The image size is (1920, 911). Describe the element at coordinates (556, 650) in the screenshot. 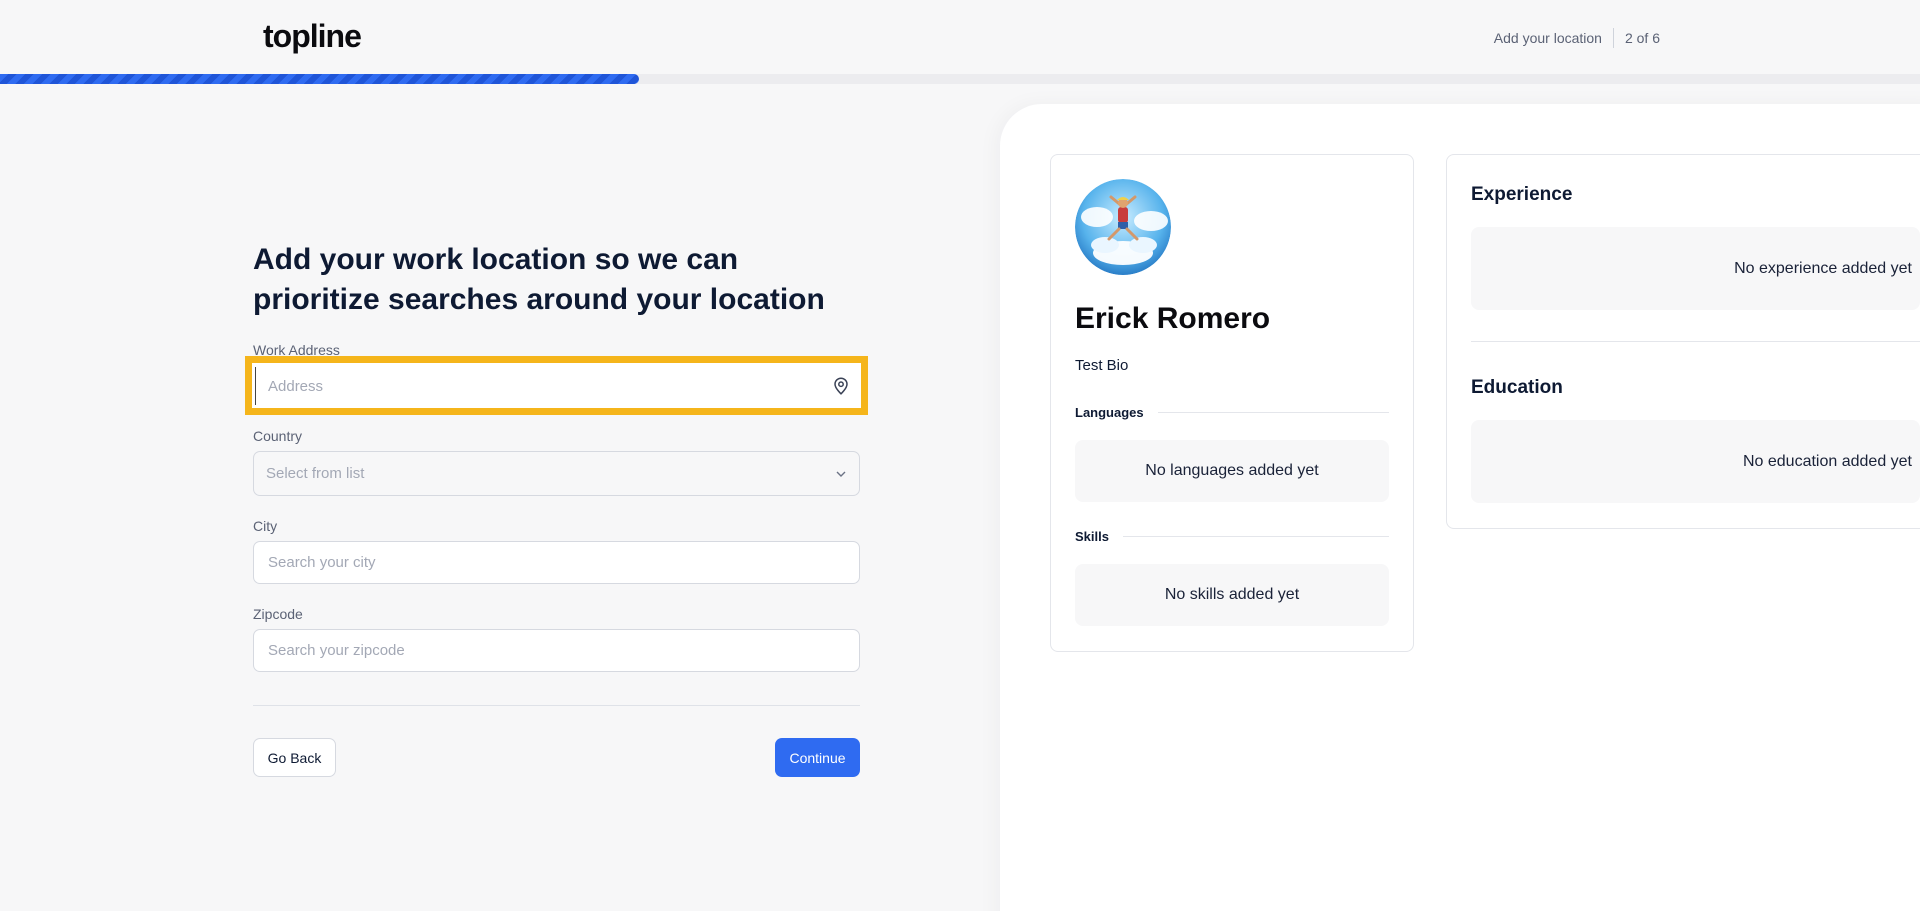

I see `zipcode-input` at that location.